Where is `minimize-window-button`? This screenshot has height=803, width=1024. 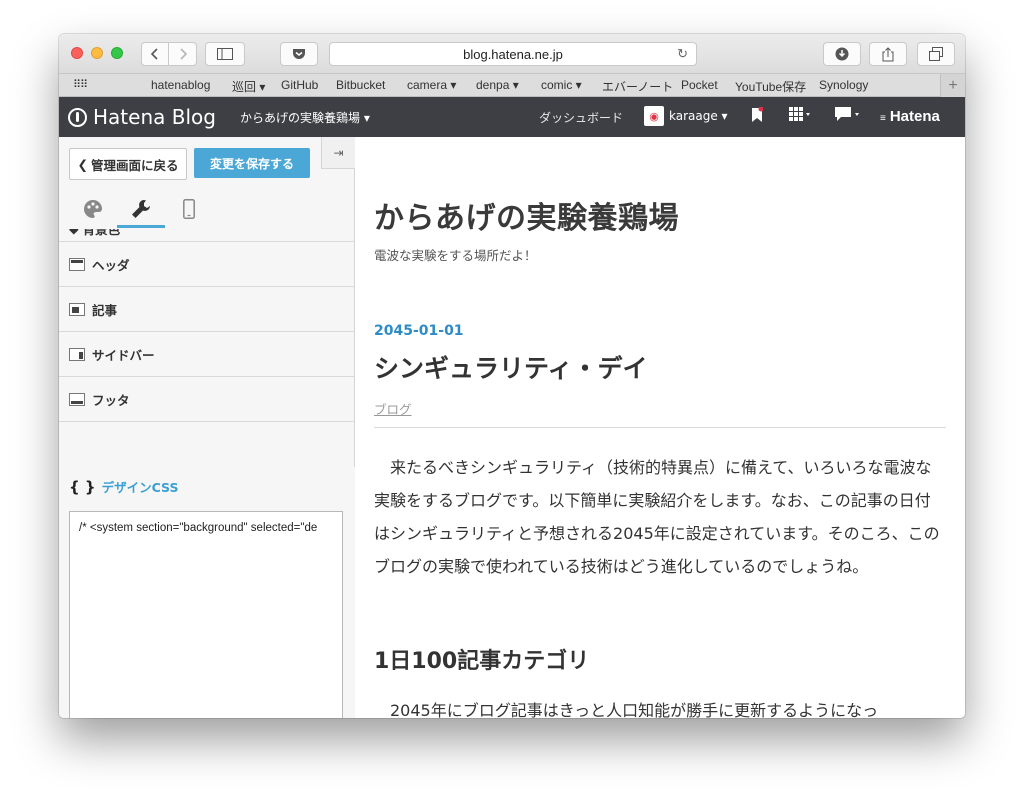 minimize-window-button is located at coordinates (97, 53).